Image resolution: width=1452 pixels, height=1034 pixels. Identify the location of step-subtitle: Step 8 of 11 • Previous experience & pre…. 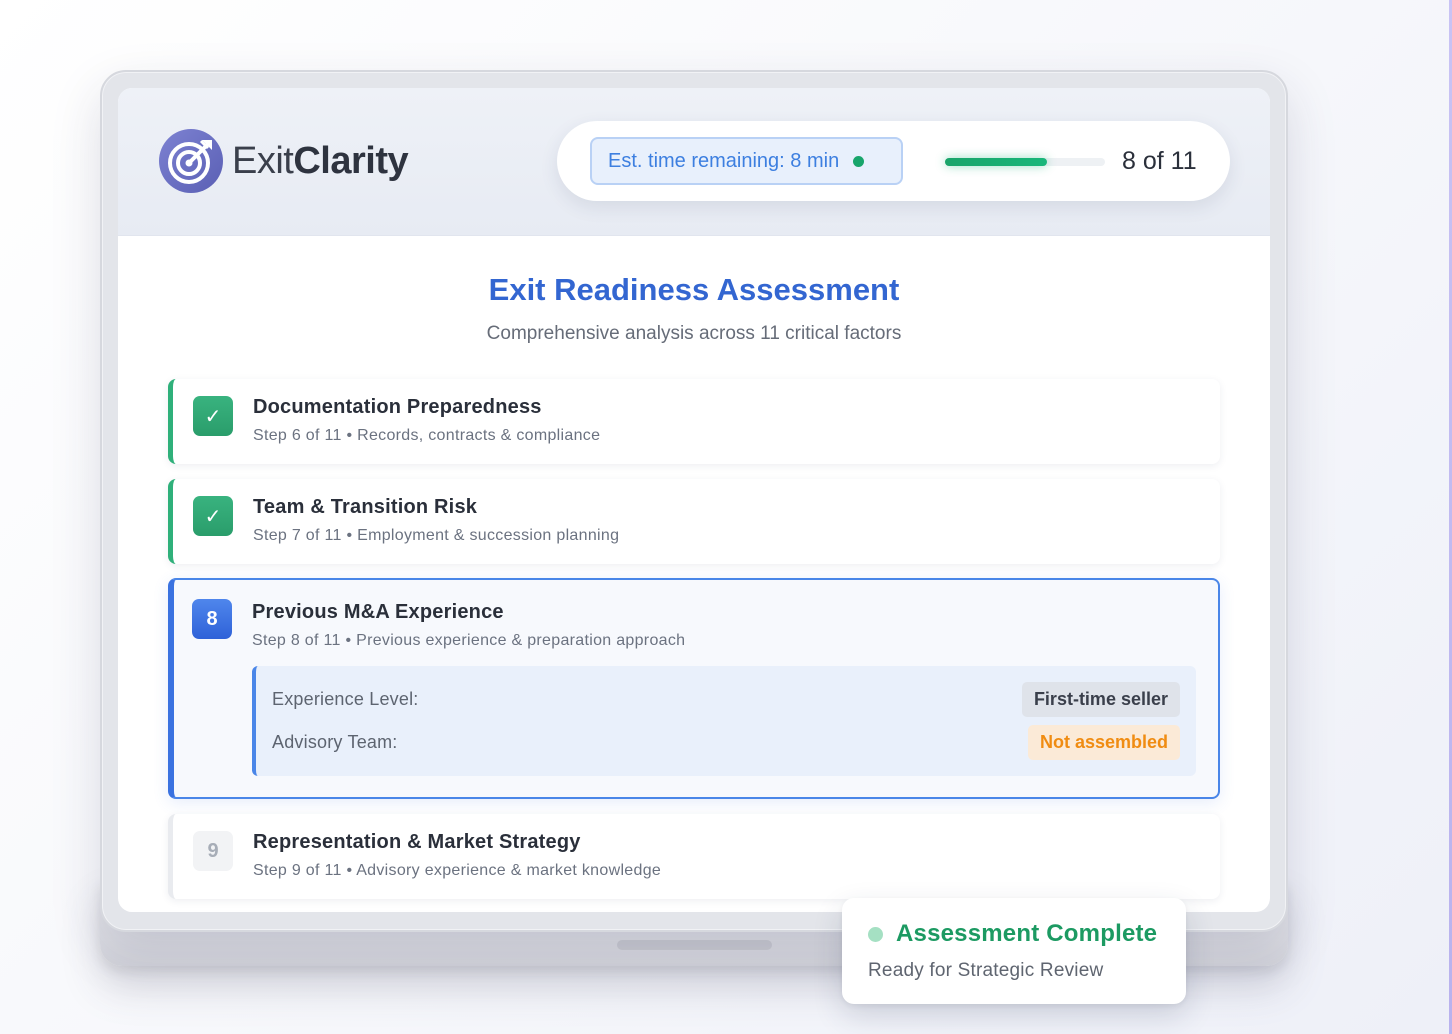
(469, 640).